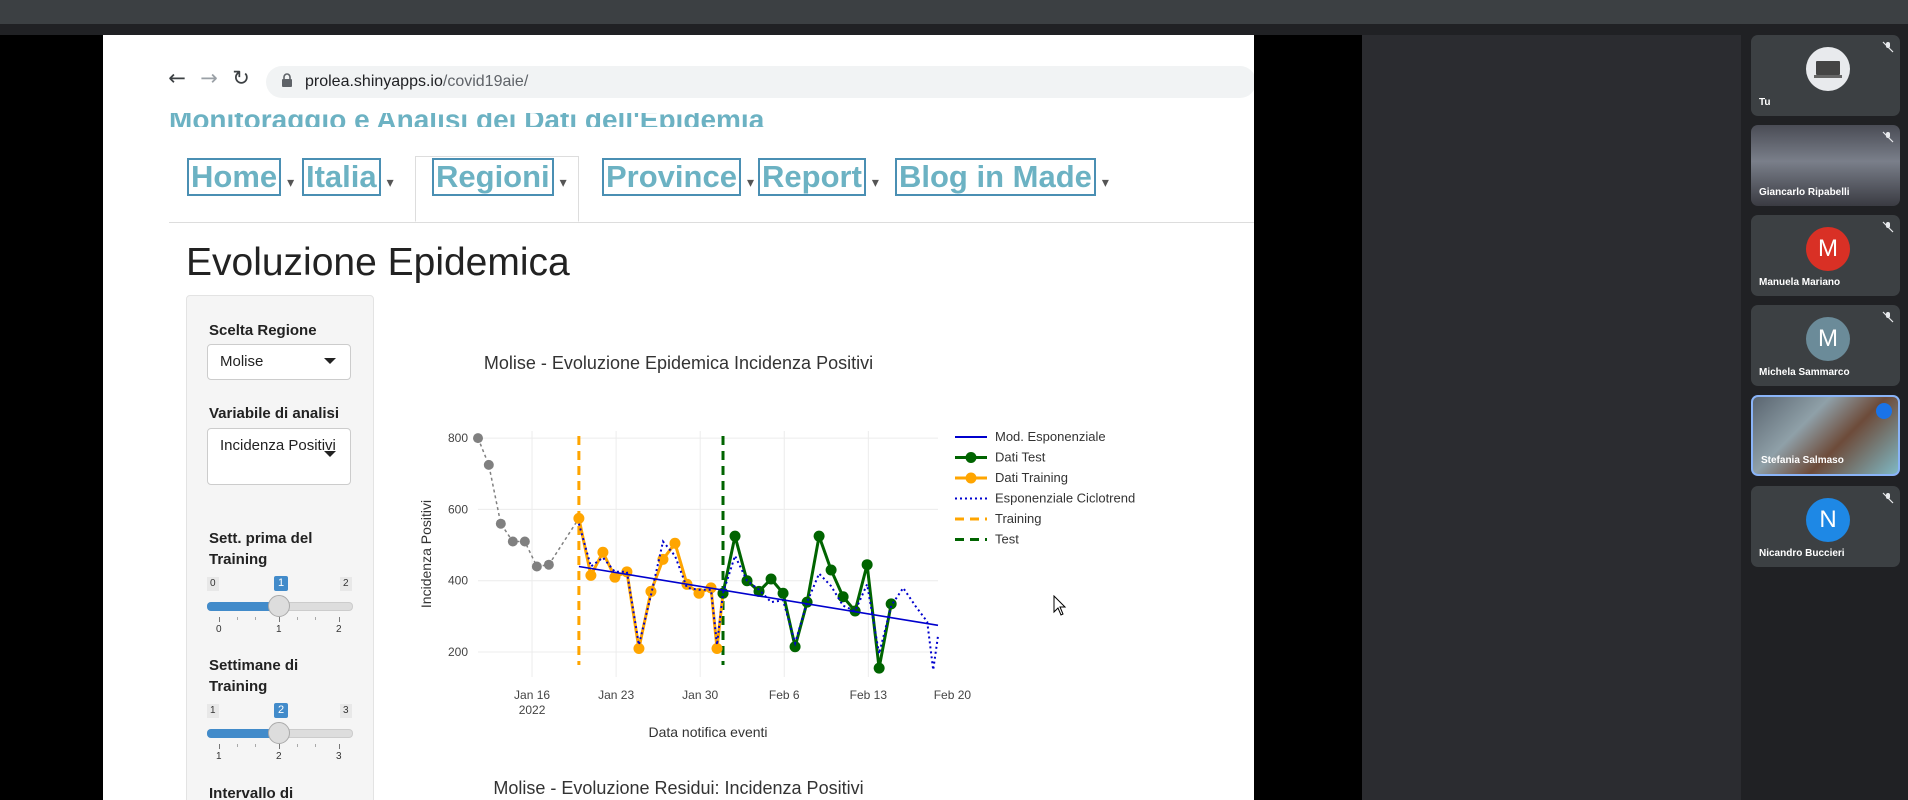  Describe the element at coordinates (528, 502) in the screenshot. I see `series-pretraining-line` at that location.